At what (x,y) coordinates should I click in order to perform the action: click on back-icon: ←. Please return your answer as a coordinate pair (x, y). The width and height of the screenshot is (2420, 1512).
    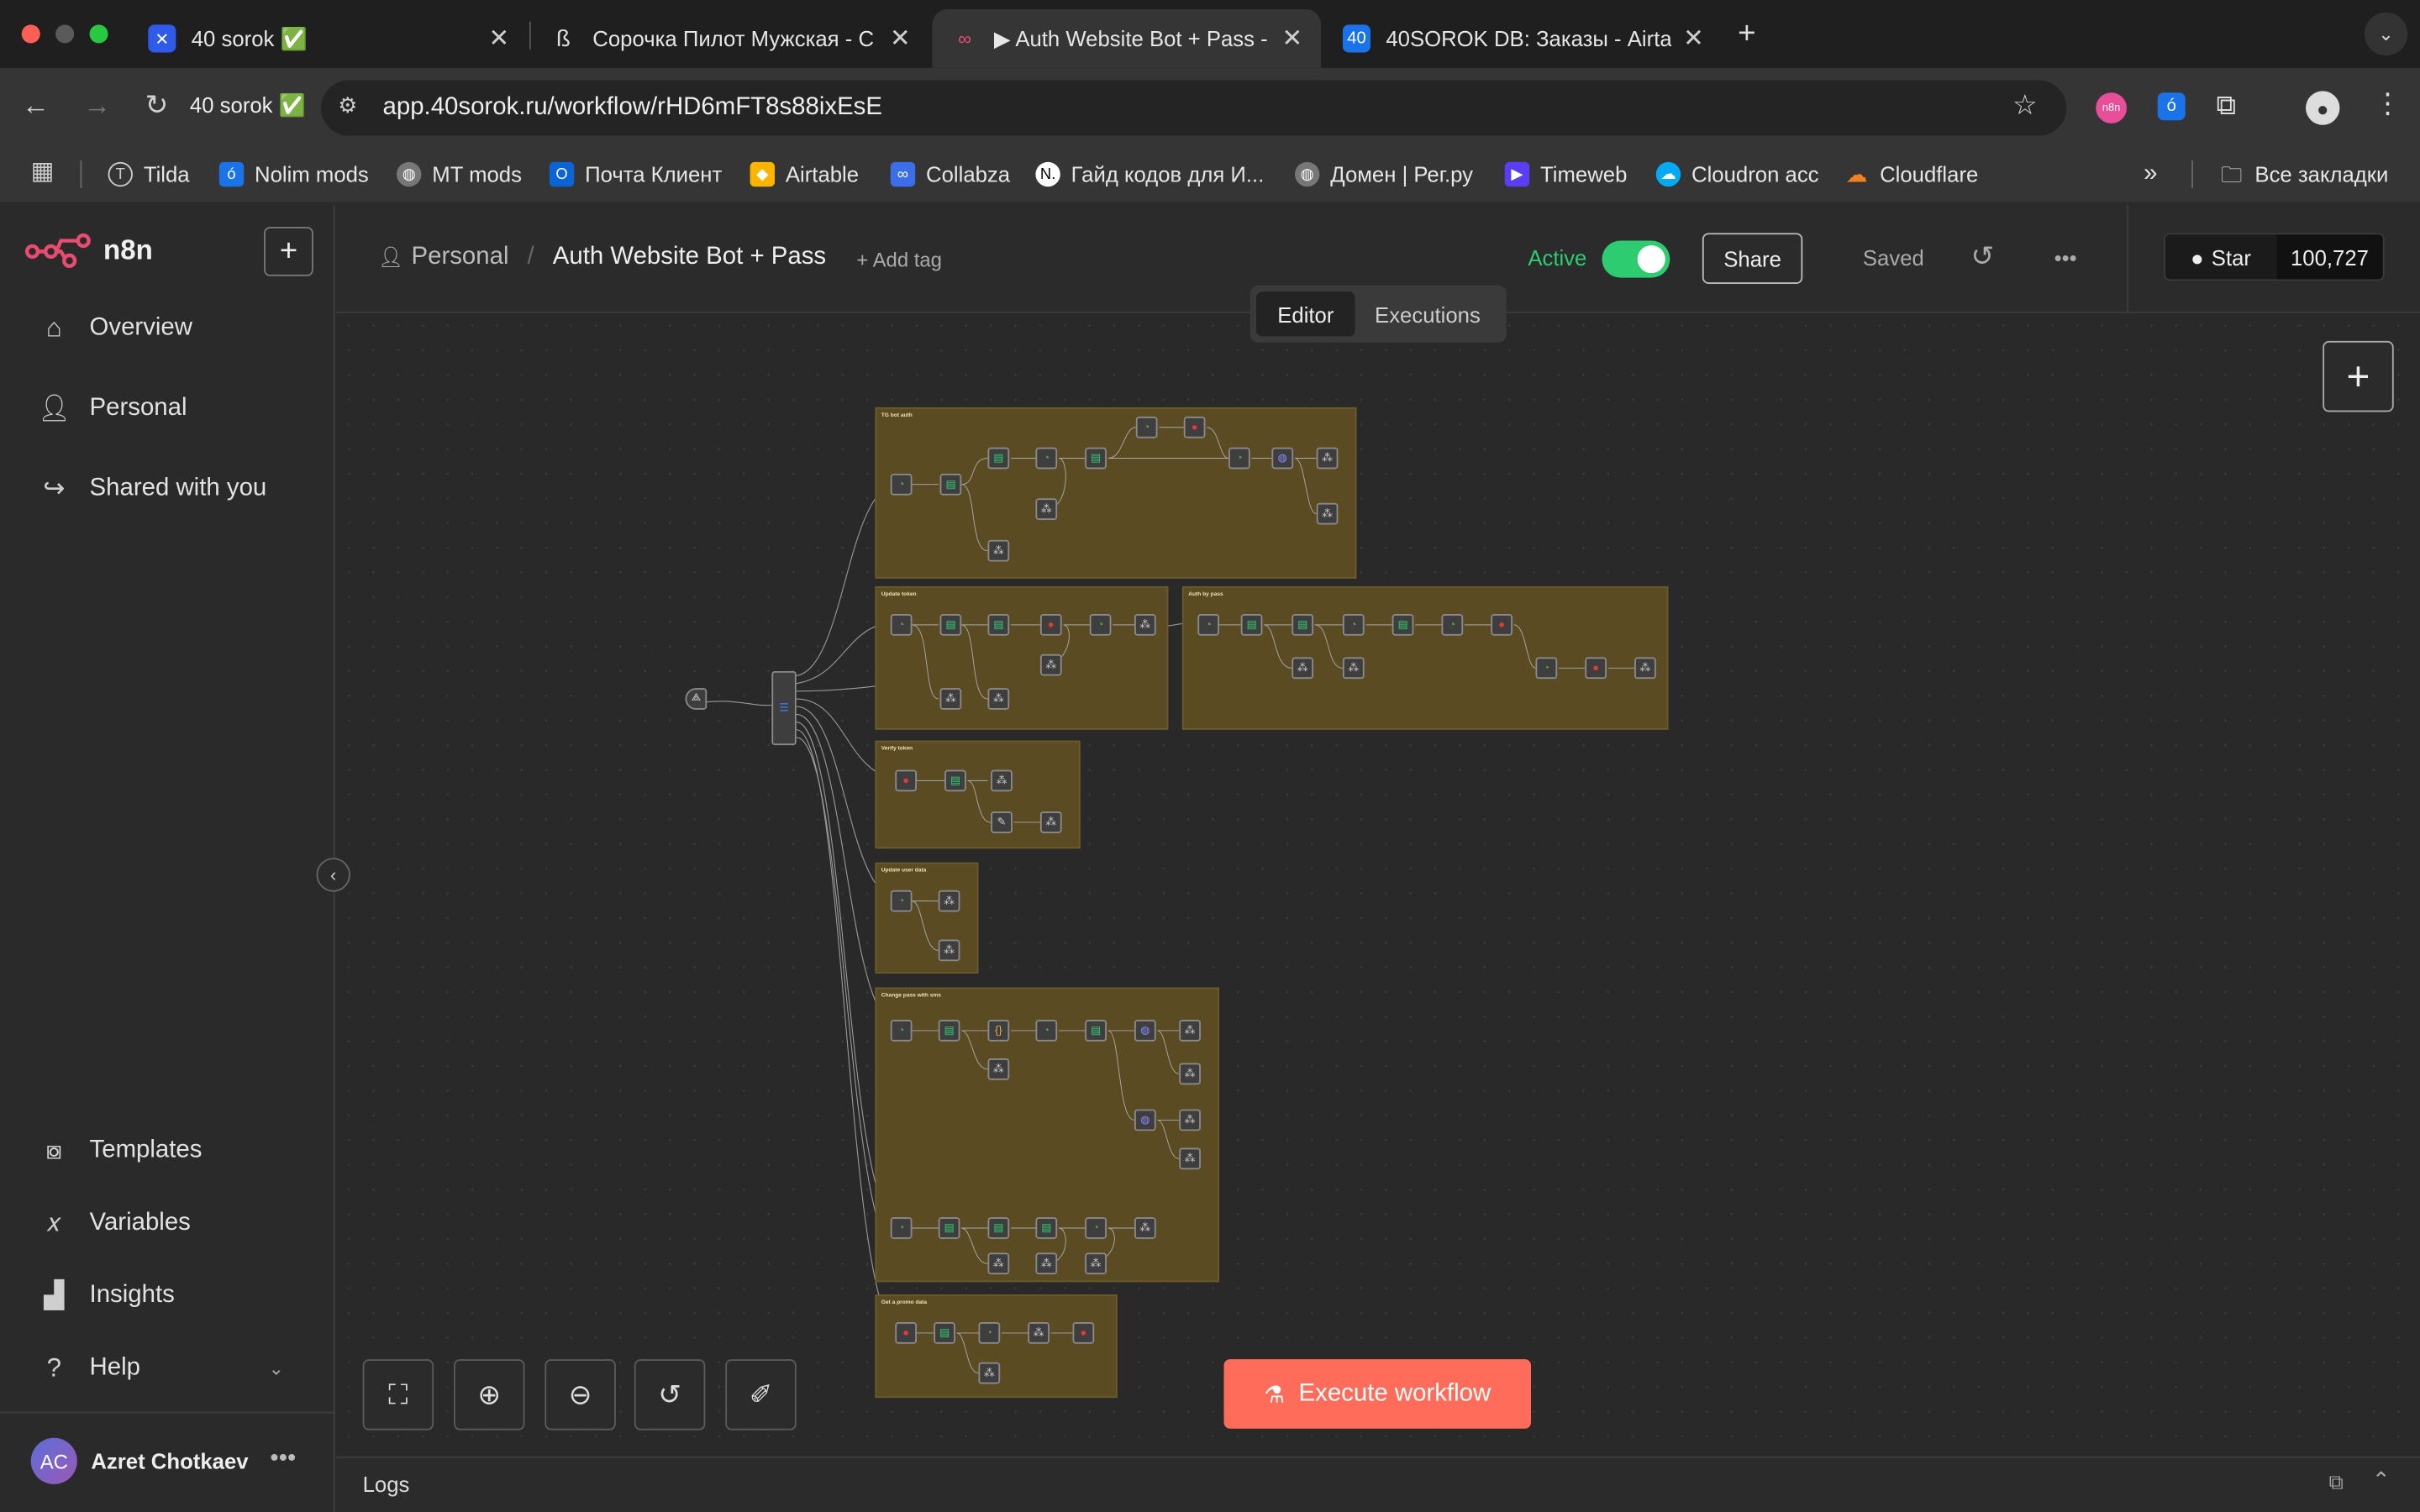
    Looking at the image, I should click on (36, 106).